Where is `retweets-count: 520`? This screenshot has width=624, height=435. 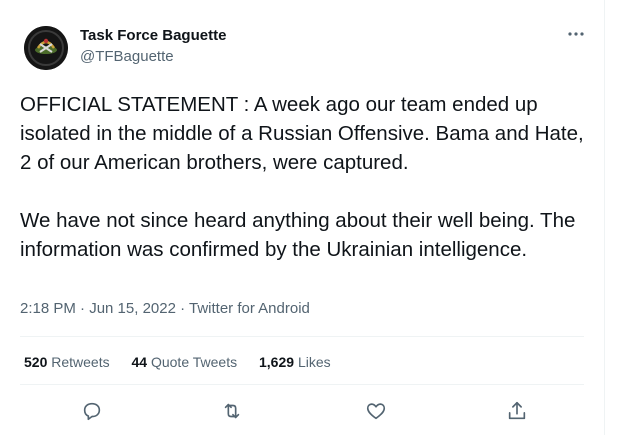 retweets-count: 520 is located at coordinates (36, 362).